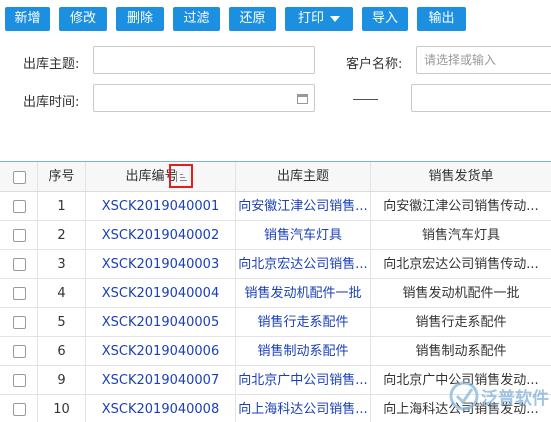 The image size is (551, 422). Describe the element at coordinates (515, 398) in the screenshot. I see `logo-text: 泛普软件` at that location.